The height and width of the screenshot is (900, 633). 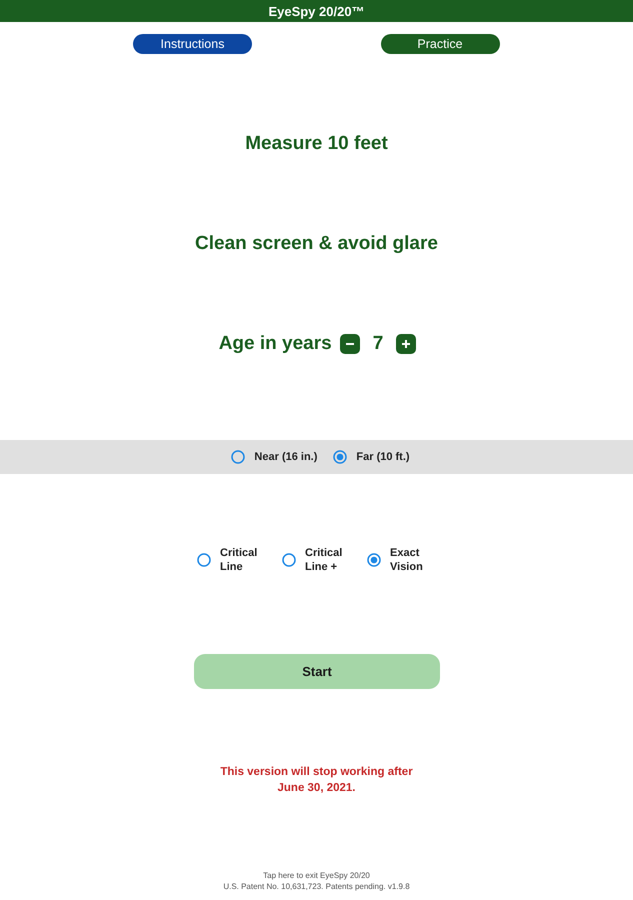 What do you see at coordinates (316, 11) in the screenshot?
I see `app-title: EyeSpy 20/20™` at bounding box center [316, 11].